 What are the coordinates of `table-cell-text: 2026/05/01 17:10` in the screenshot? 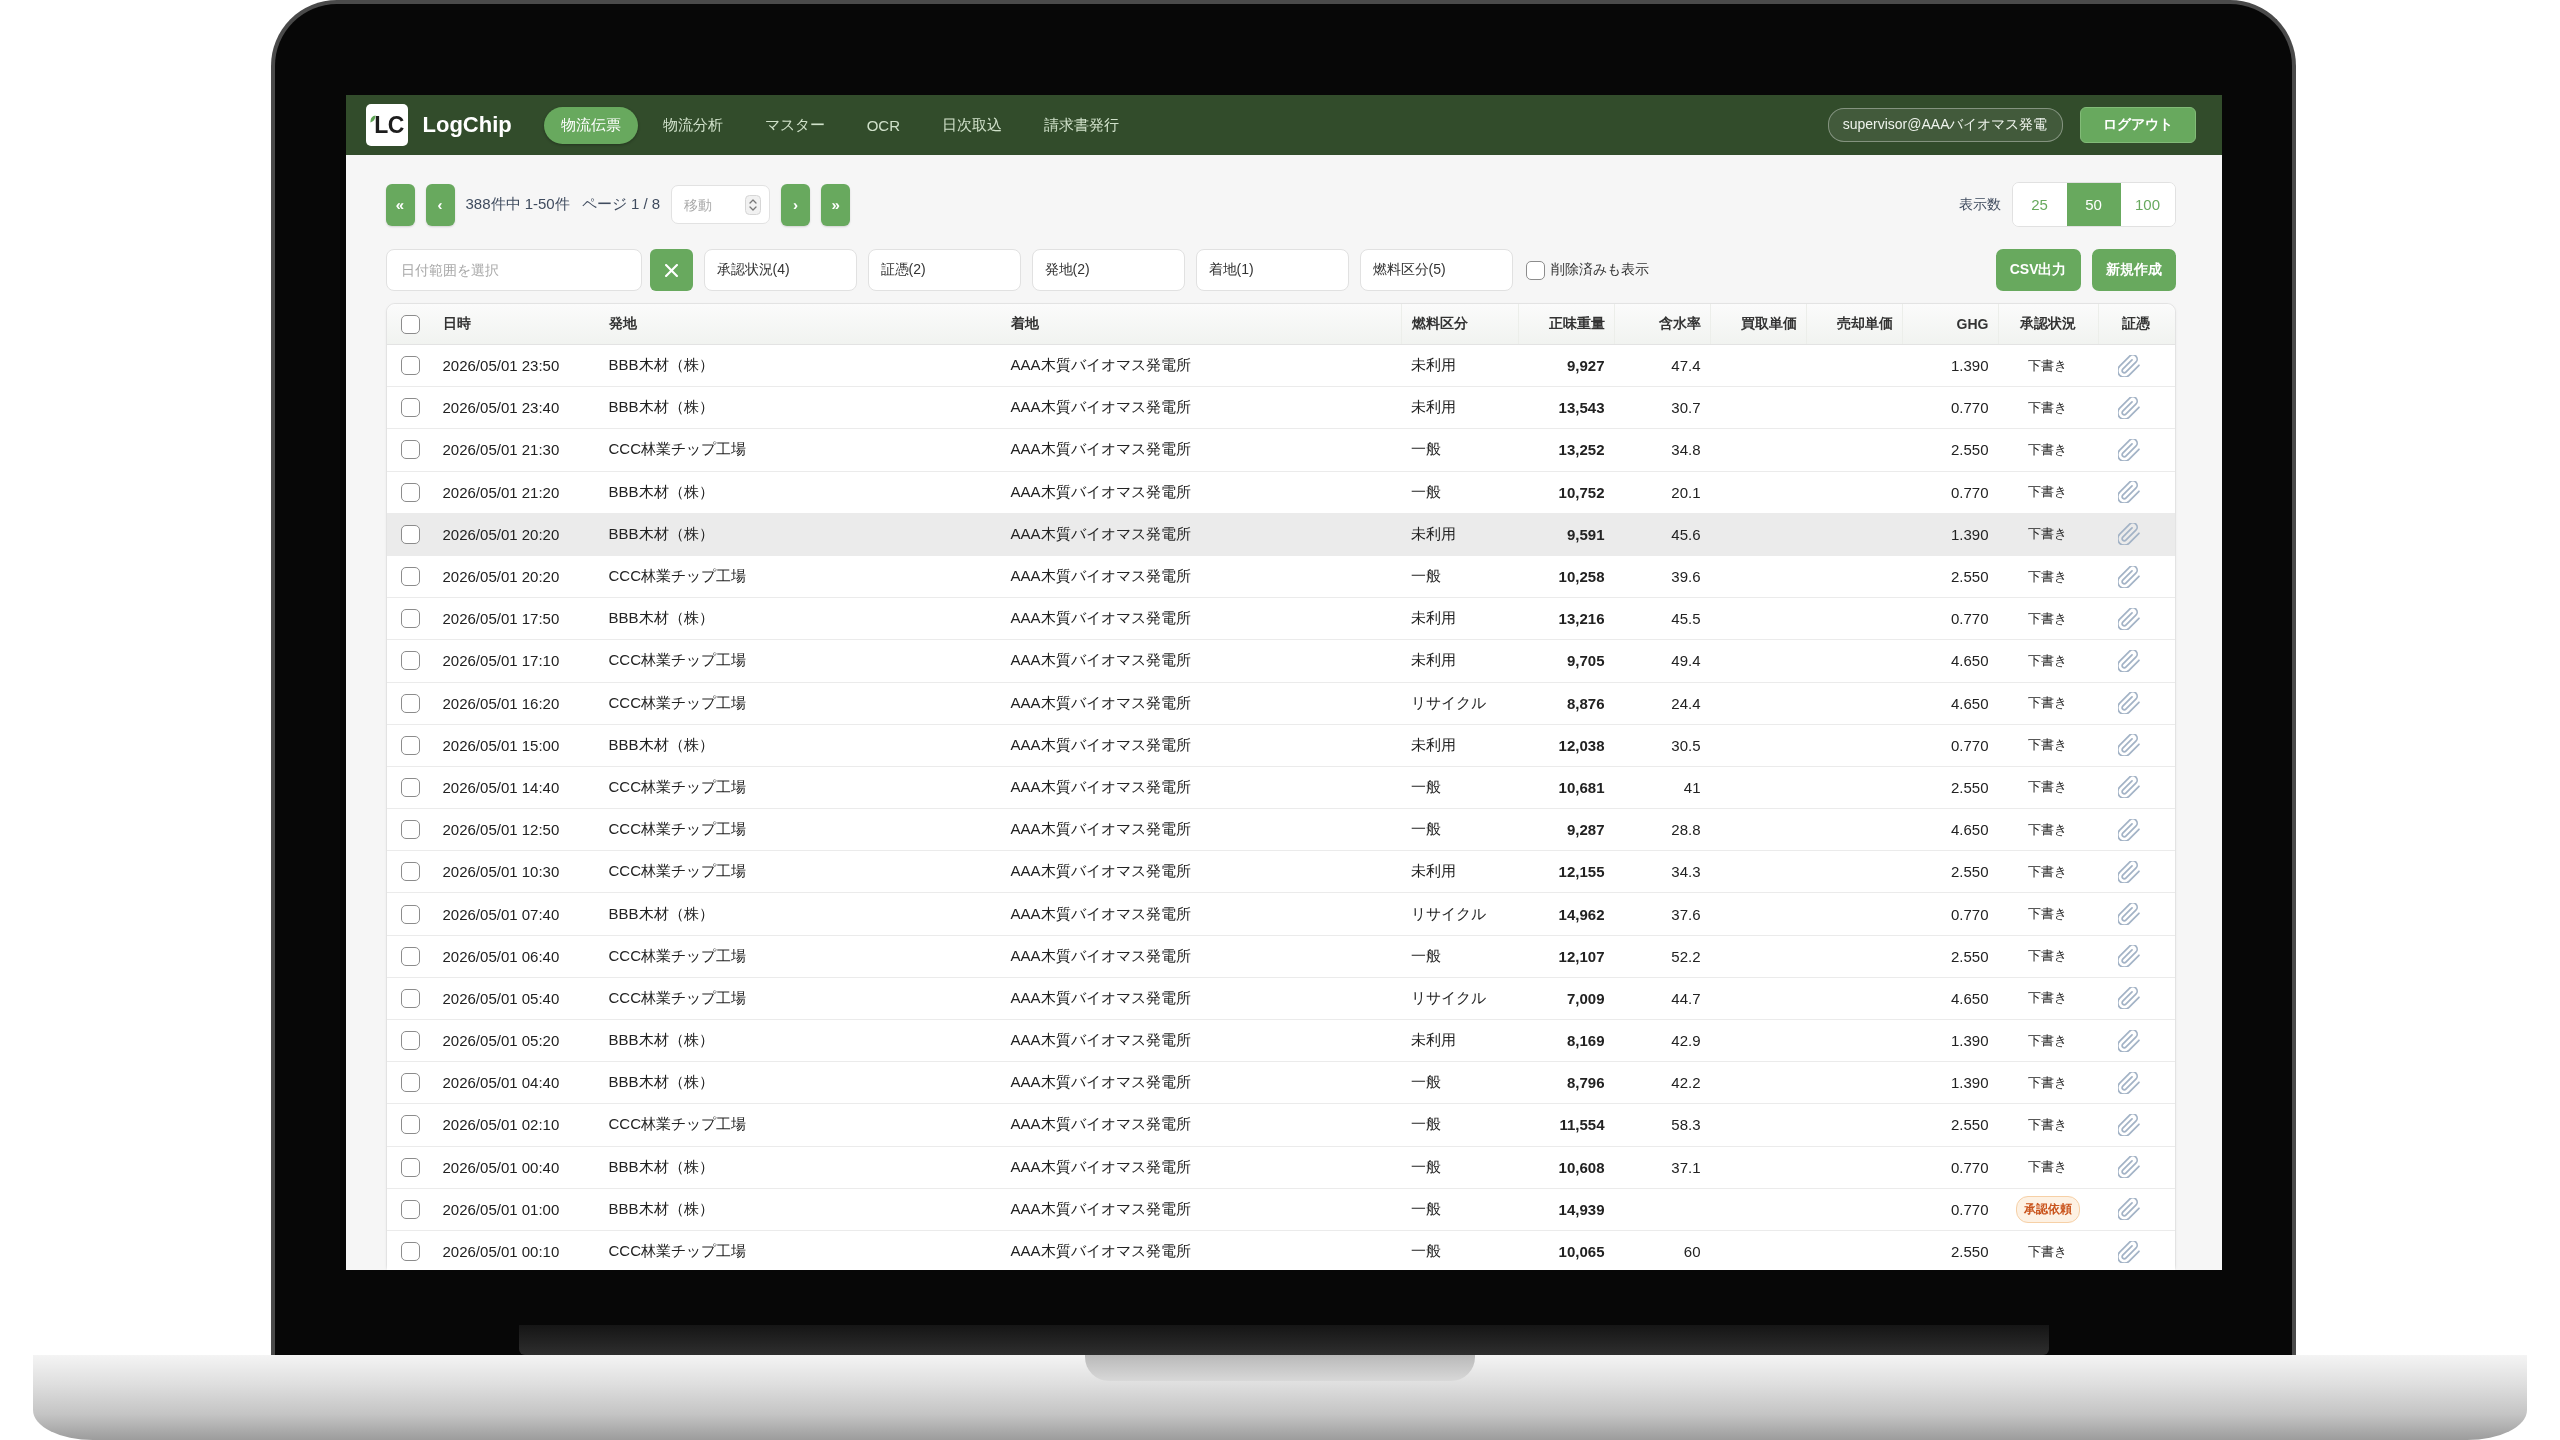 It's located at (501, 661).